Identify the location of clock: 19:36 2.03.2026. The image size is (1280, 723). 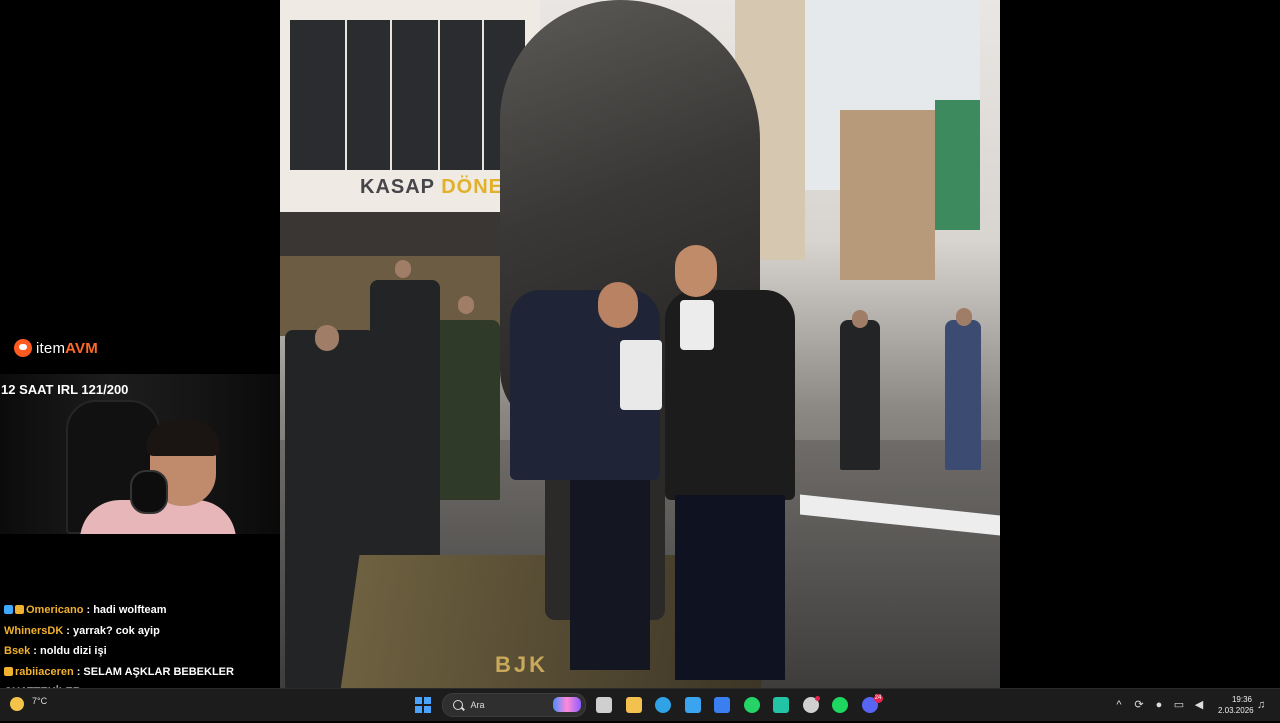
(1235, 705).